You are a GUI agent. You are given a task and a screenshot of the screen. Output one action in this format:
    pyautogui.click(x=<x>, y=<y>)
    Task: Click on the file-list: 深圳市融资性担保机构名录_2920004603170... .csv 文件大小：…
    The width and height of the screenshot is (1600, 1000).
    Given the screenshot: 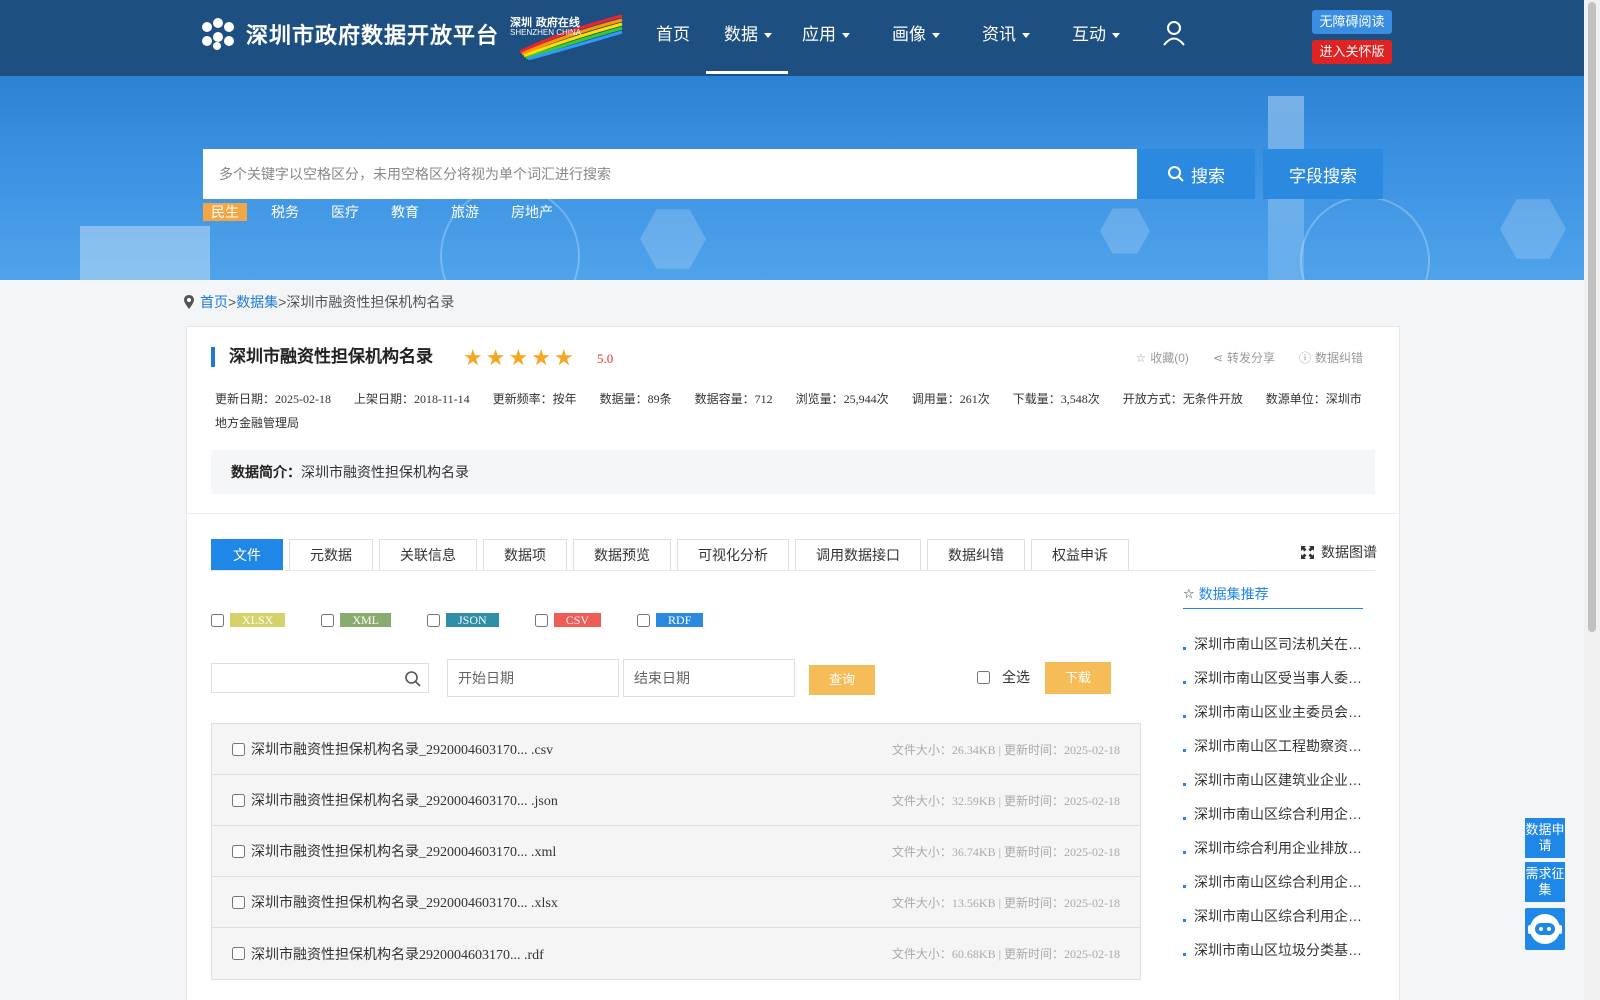 What is the action you would take?
    pyautogui.click(x=676, y=851)
    